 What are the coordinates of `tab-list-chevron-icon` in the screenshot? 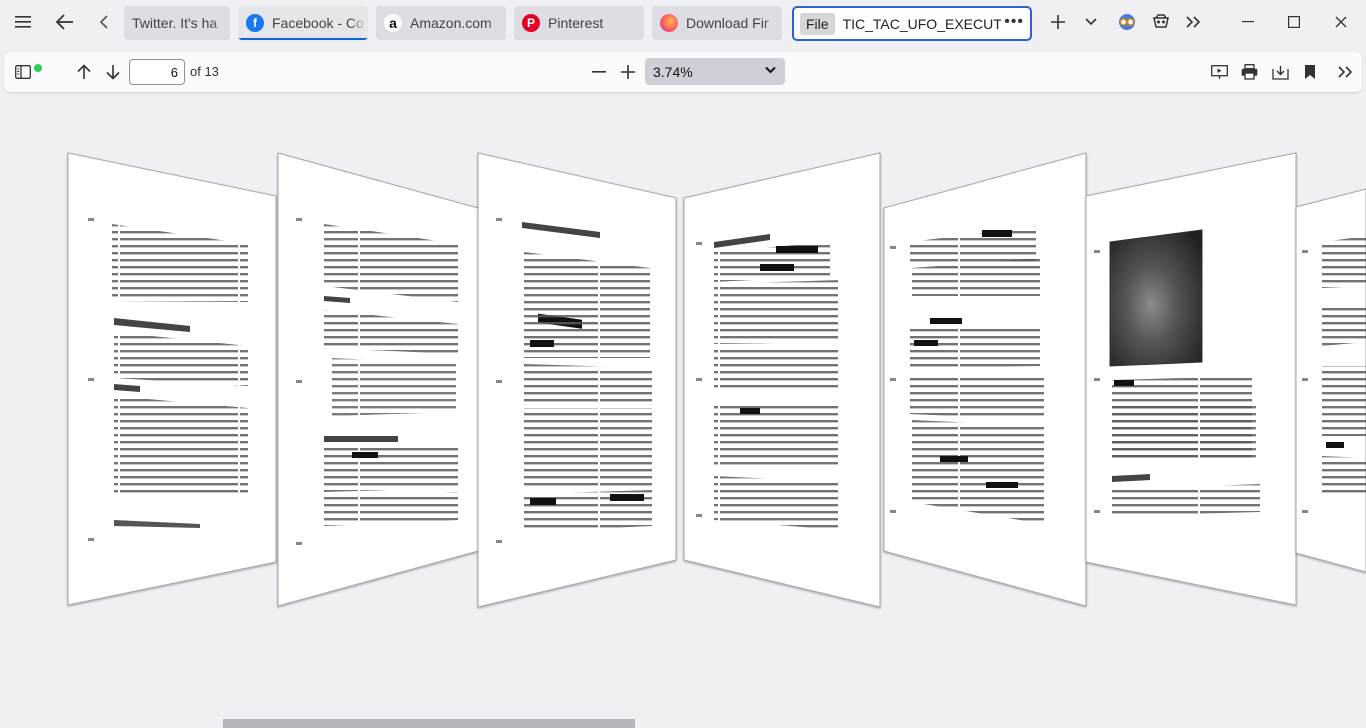 It's located at (1091, 22).